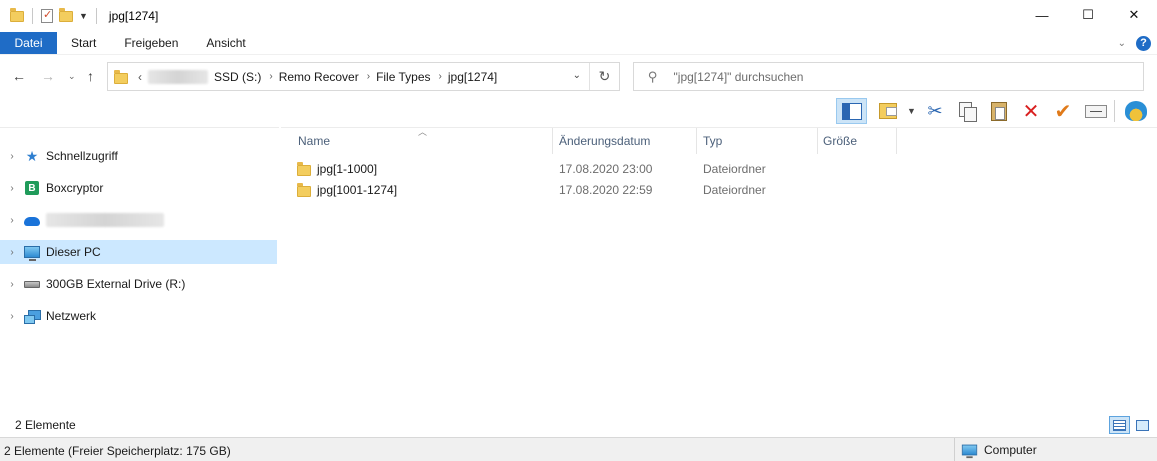 This screenshot has width=1157, height=461. What do you see at coordinates (133, 16) in the screenshot?
I see `window-title: jpg[1274]` at bounding box center [133, 16].